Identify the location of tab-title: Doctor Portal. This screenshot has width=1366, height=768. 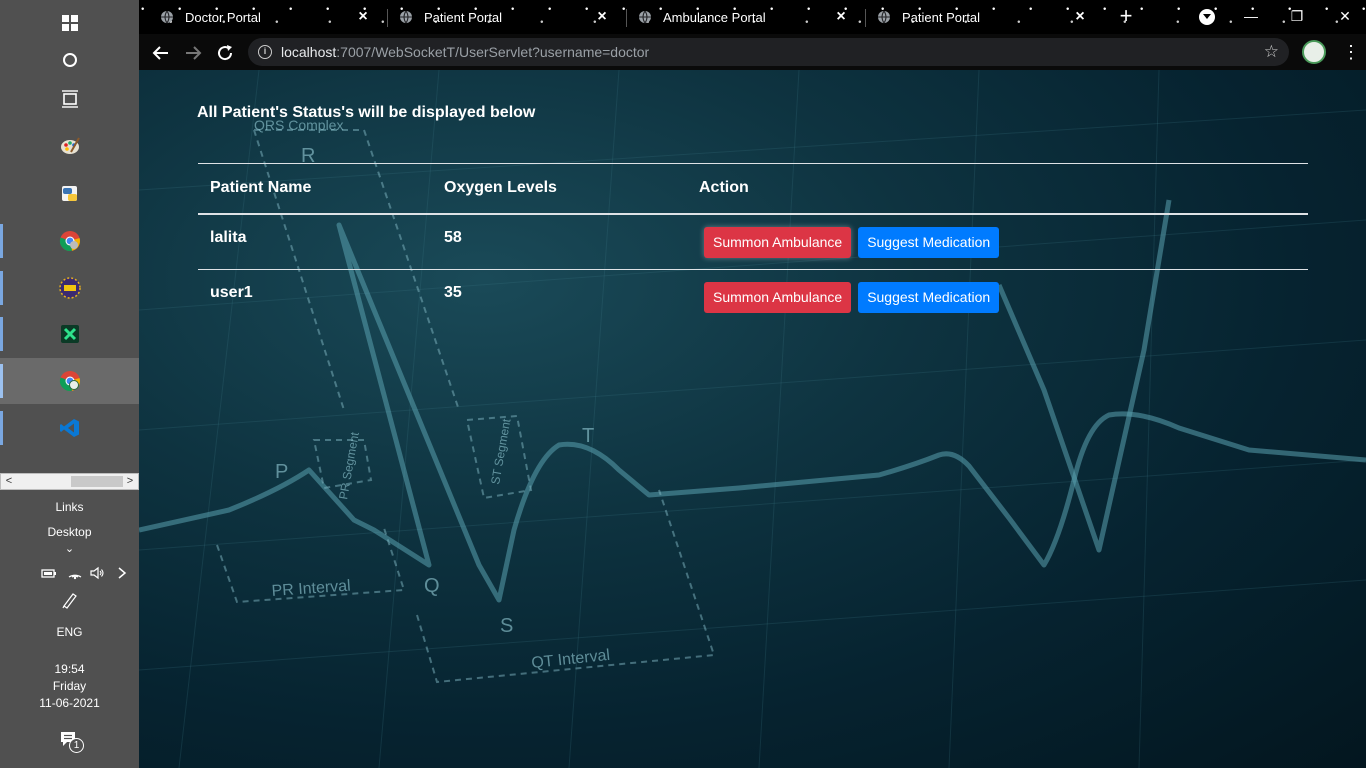
(223, 17).